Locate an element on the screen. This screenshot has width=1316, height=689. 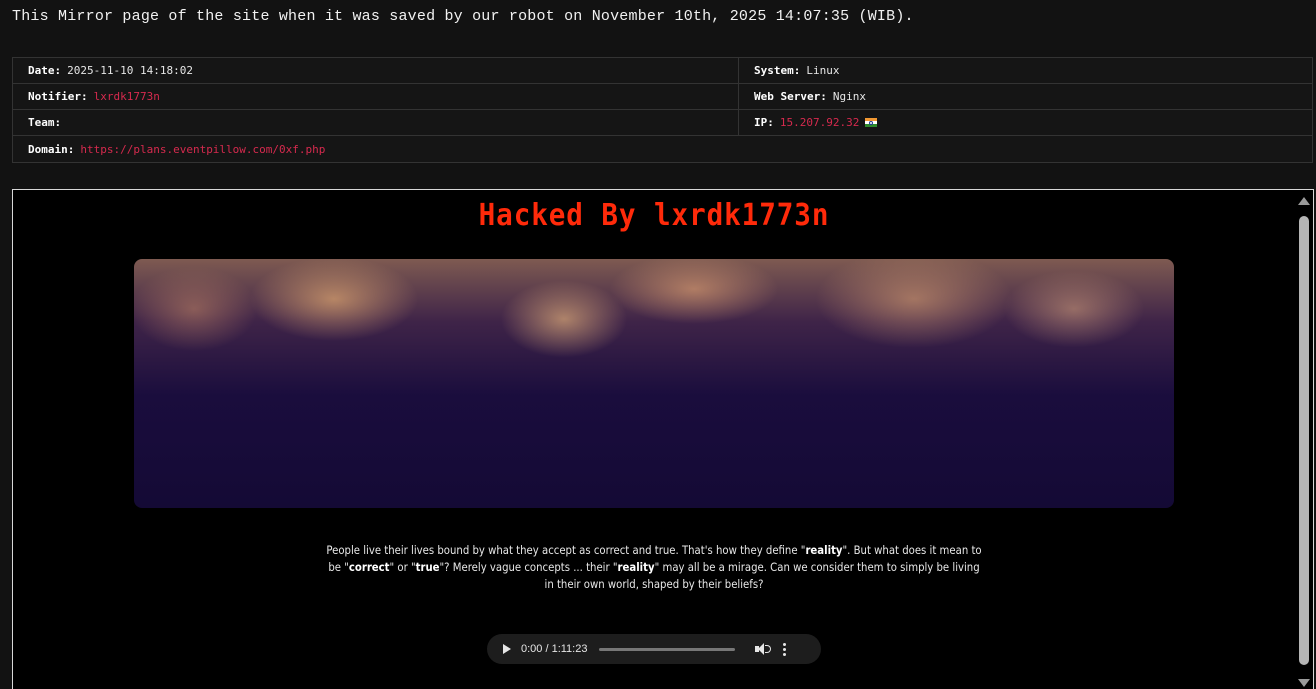
system-value: Linux is located at coordinates (823, 70).